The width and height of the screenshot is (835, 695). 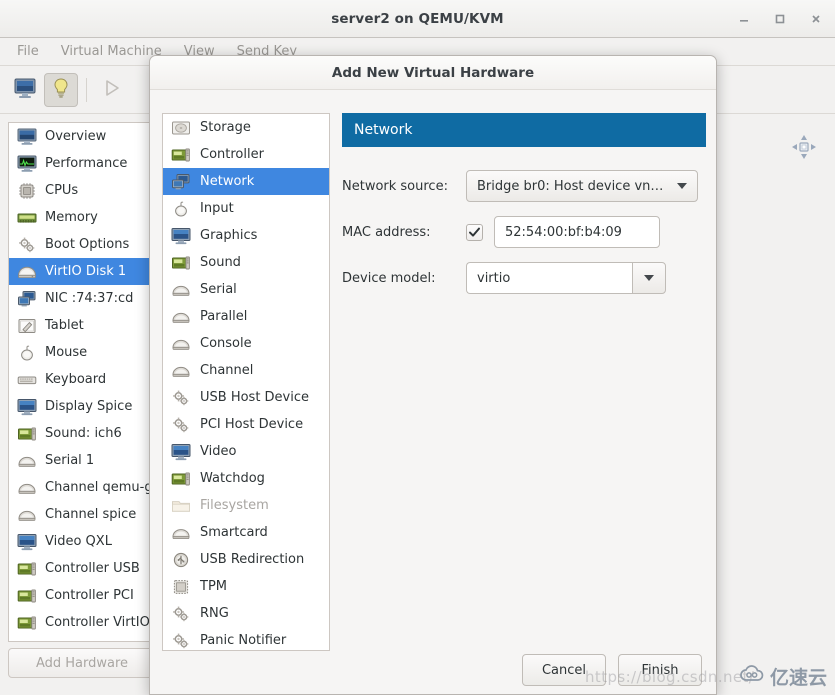 I want to click on device-type-item: Controller, so click(x=246, y=154).